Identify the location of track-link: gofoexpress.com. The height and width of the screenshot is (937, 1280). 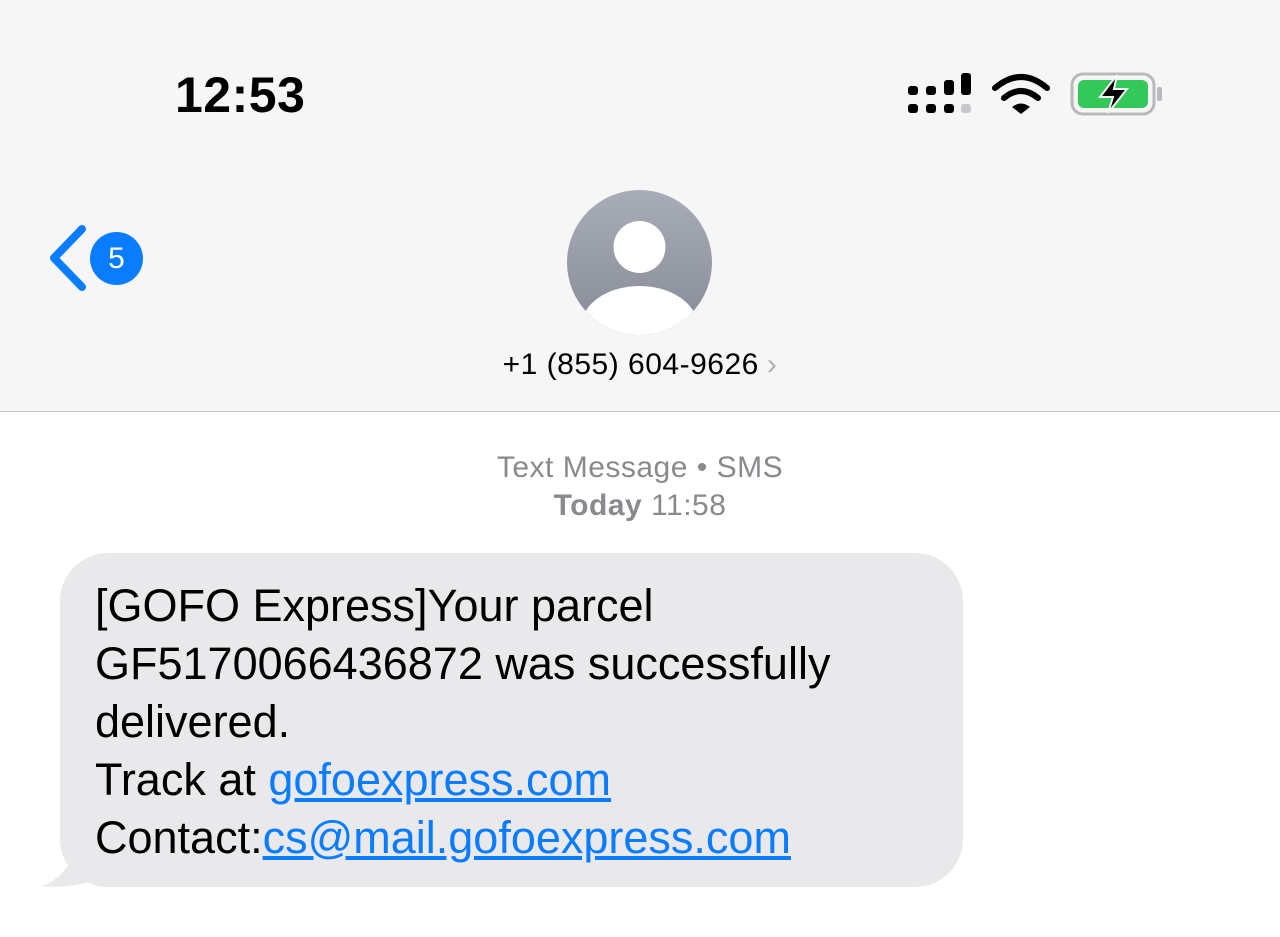
(439, 779).